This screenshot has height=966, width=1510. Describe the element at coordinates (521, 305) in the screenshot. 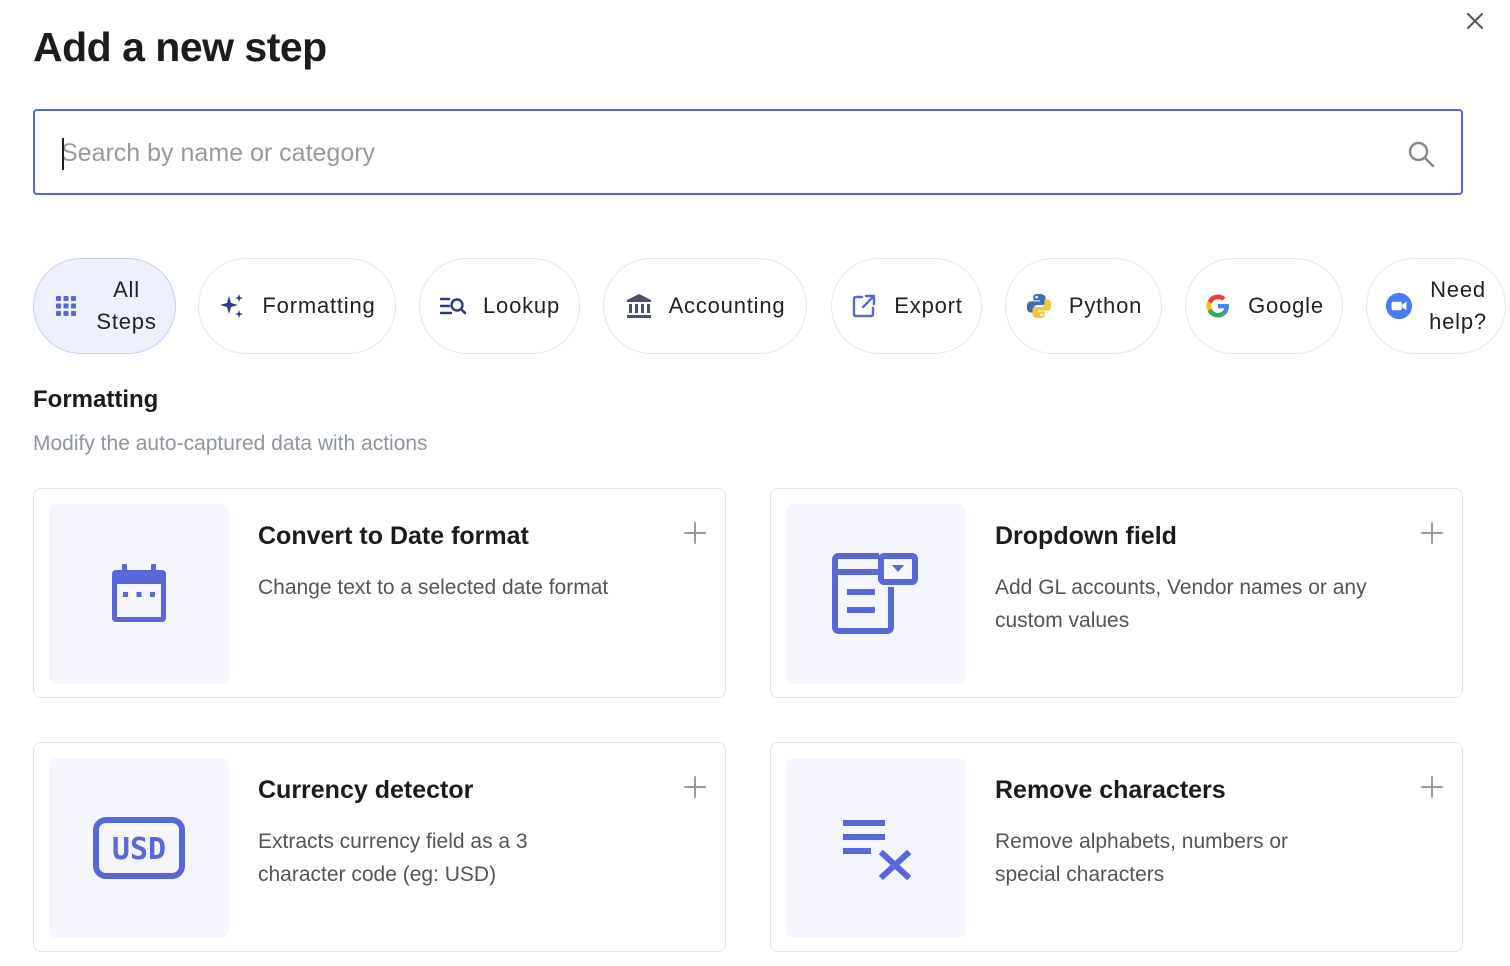

I see `chip-label: Lookup` at that location.